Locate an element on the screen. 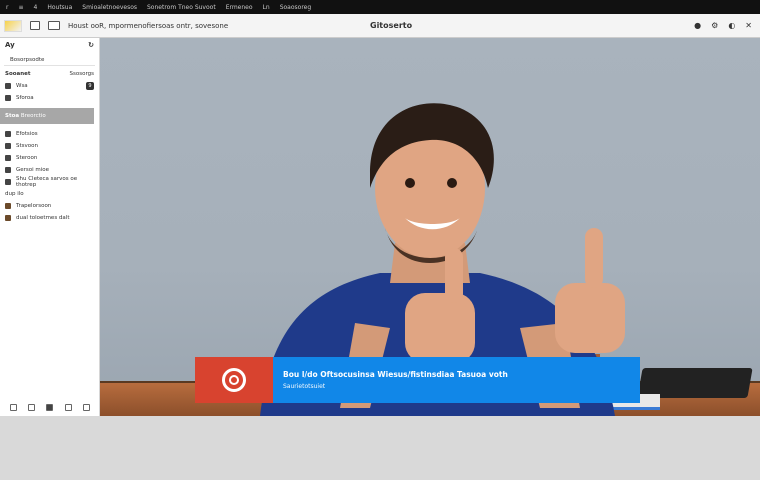  lower-third-subtitle: Saurietotsuiet is located at coordinates (304, 386).